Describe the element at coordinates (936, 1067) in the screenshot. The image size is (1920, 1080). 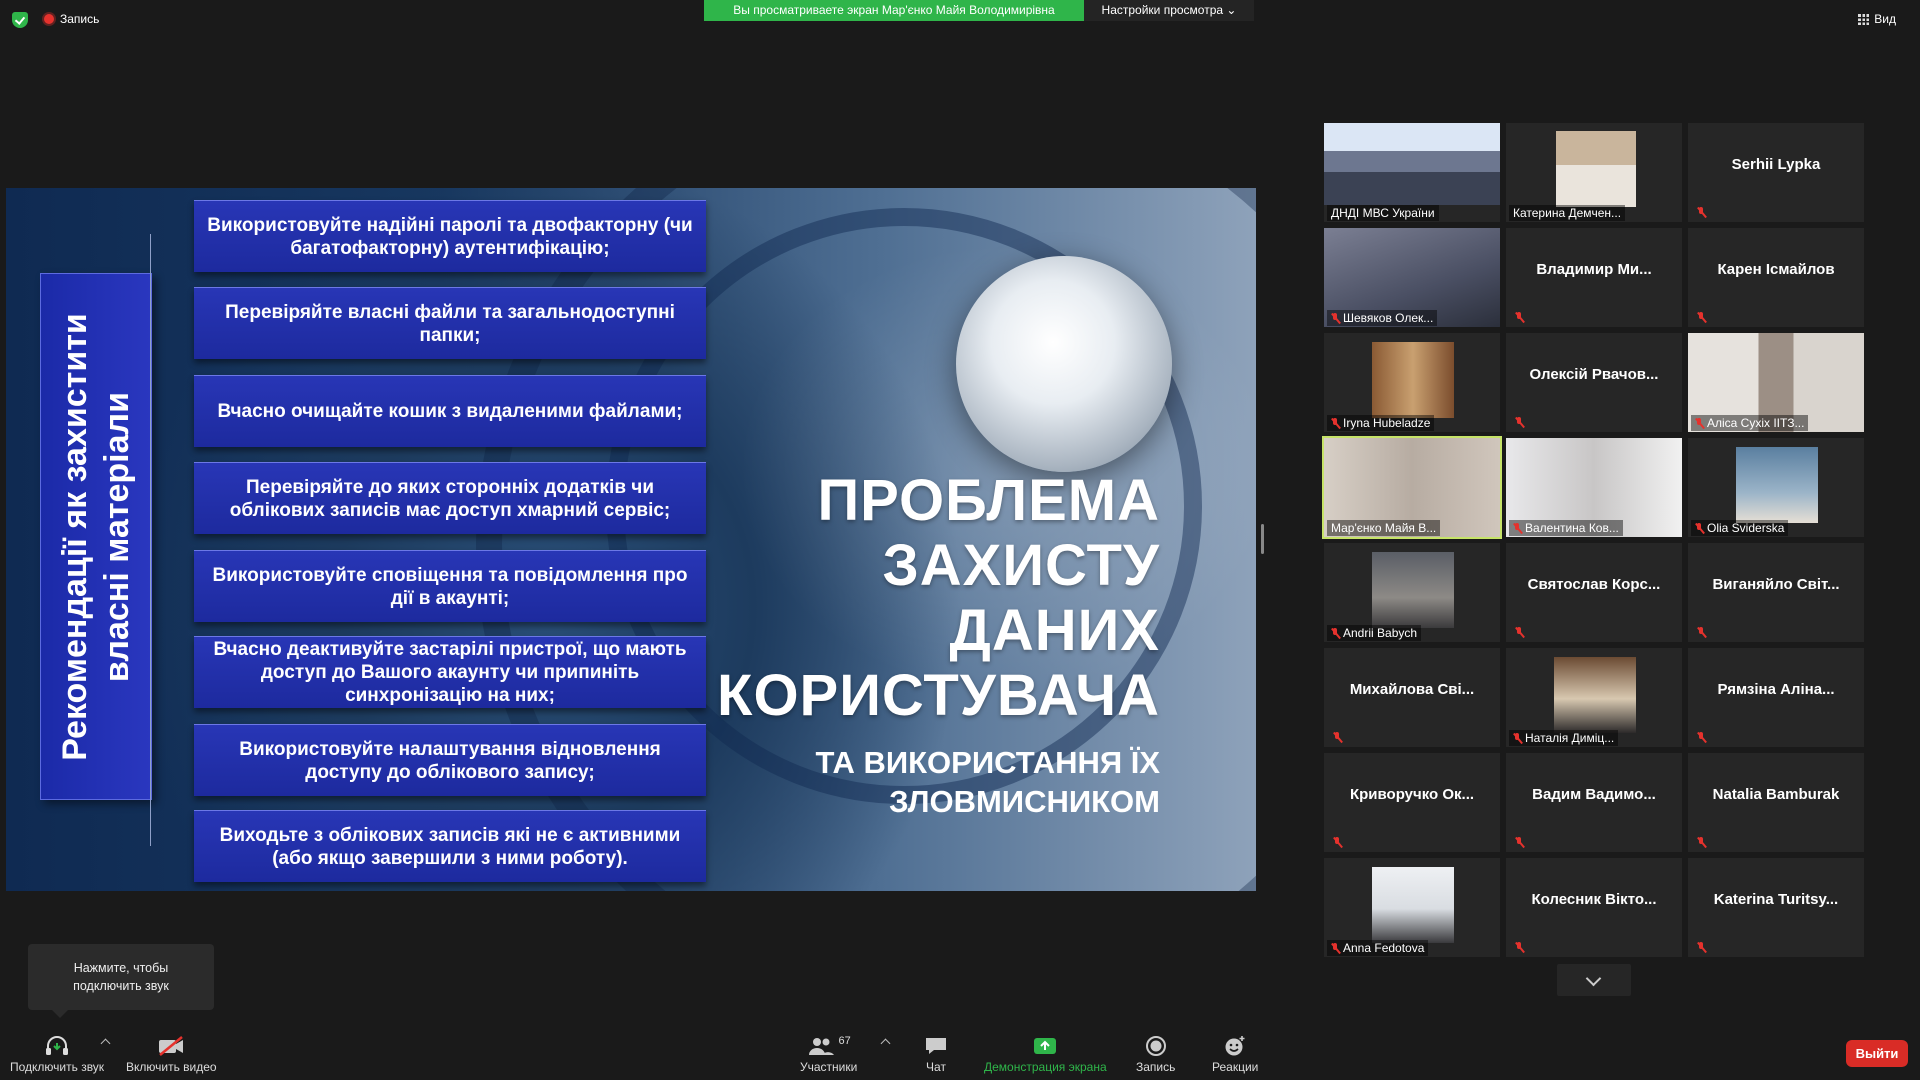
I see `chat-label: Чат` at that location.